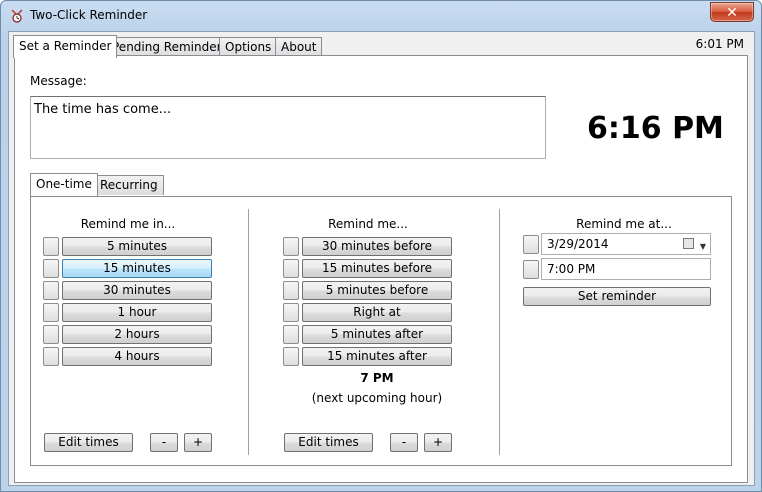 This screenshot has height=492, width=762. Describe the element at coordinates (89, 15) in the screenshot. I see `window-title: Two-Click Reminder` at that location.